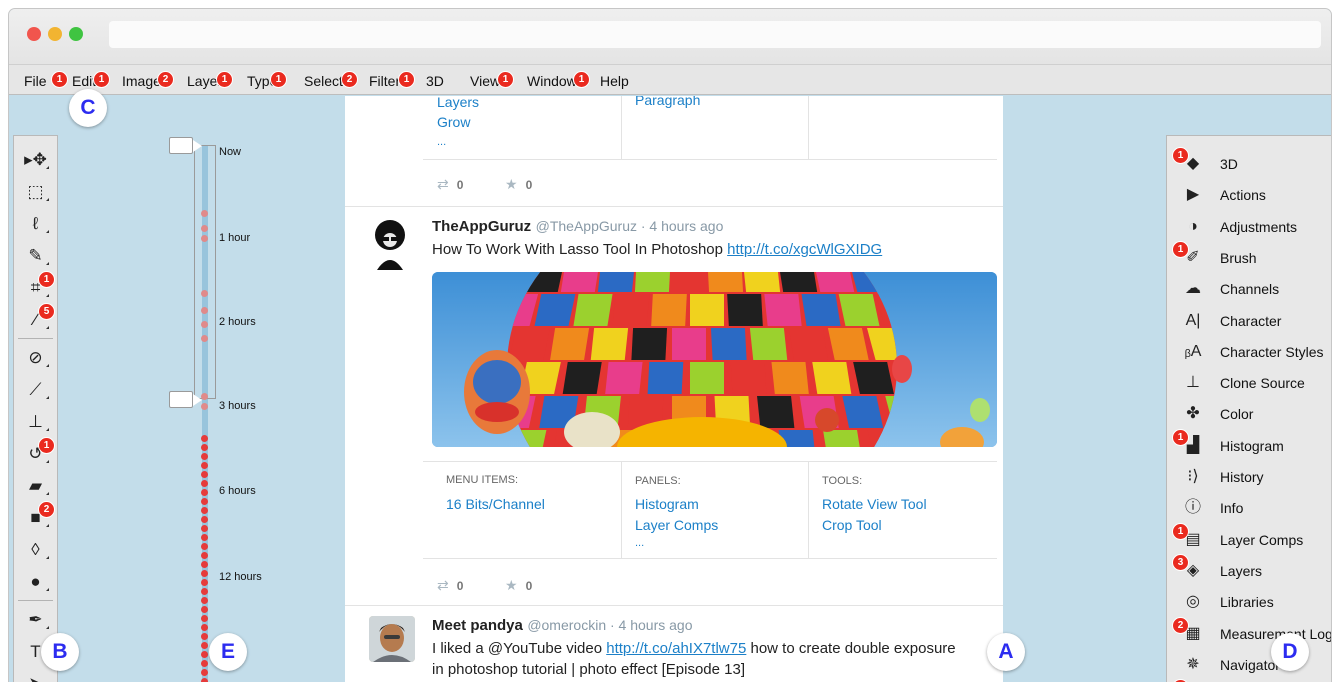 This screenshot has width=1340, height=682. I want to click on panel-item-channels: ☁ Channels, so click(1249, 288).